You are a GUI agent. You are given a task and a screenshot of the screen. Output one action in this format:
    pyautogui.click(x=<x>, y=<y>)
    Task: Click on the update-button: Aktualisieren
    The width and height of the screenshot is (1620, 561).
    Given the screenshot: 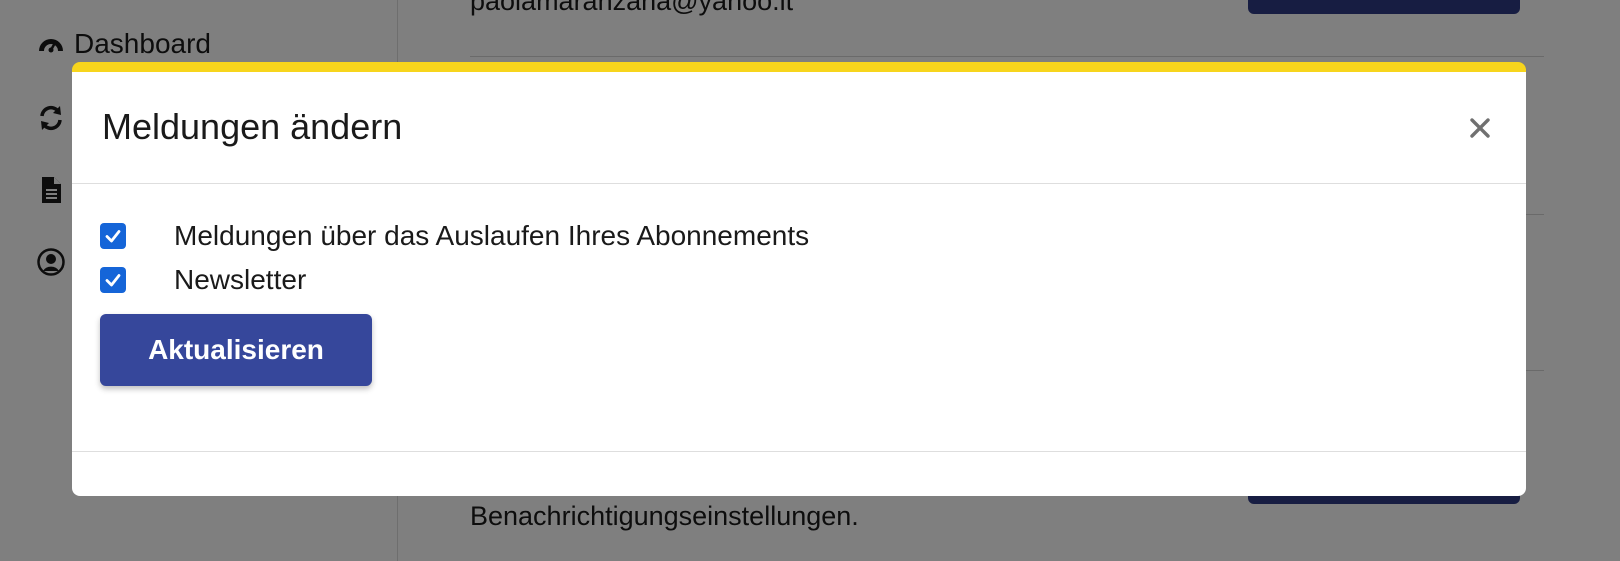 What is the action you would take?
    pyautogui.click(x=236, y=350)
    